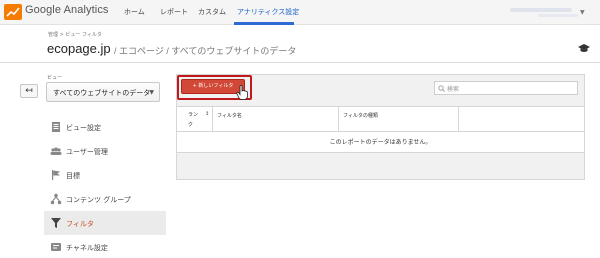  What do you see at coordinates (229, 116) in the screenshot?
I see `column-filter-name-label: フィルタ名` at bounding box center [229, 116].